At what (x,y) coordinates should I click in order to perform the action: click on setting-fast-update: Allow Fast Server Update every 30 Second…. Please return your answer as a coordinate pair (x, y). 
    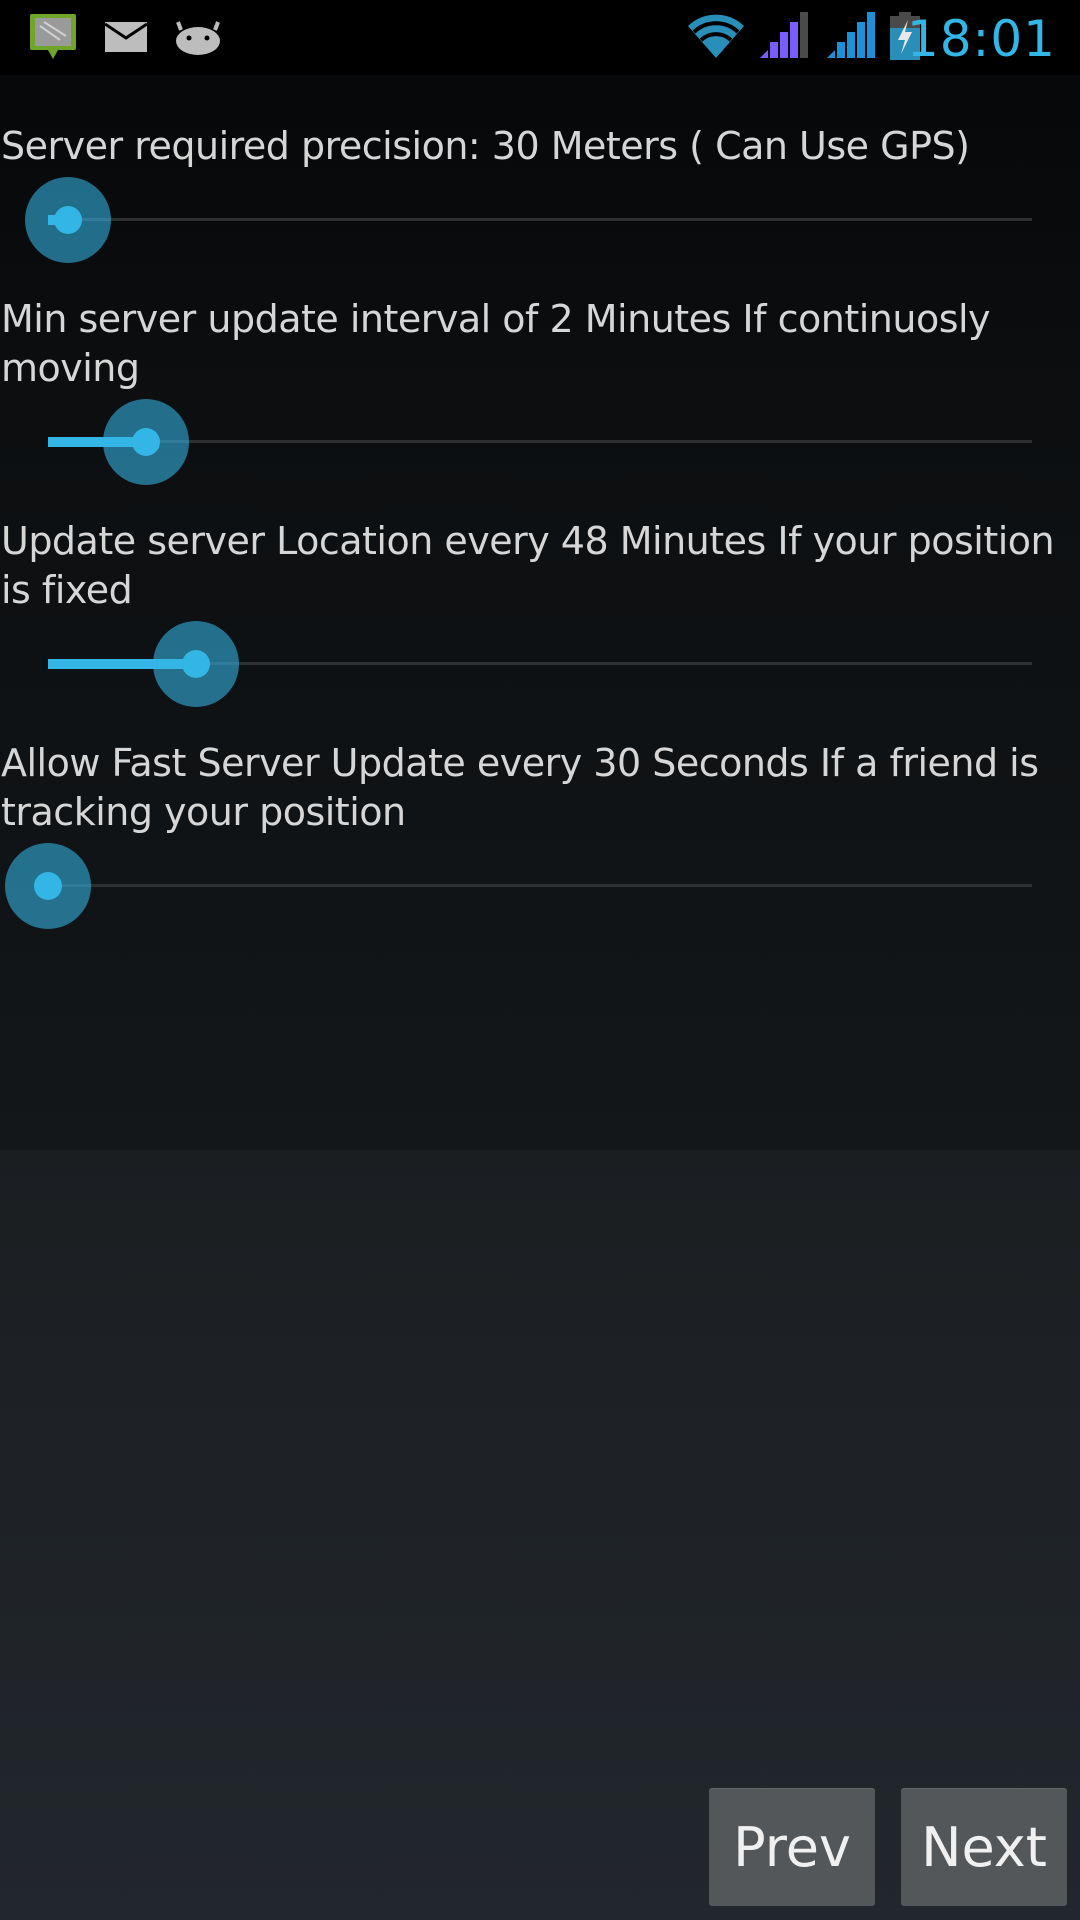
    Looking at the image, I should click on (540, 788).